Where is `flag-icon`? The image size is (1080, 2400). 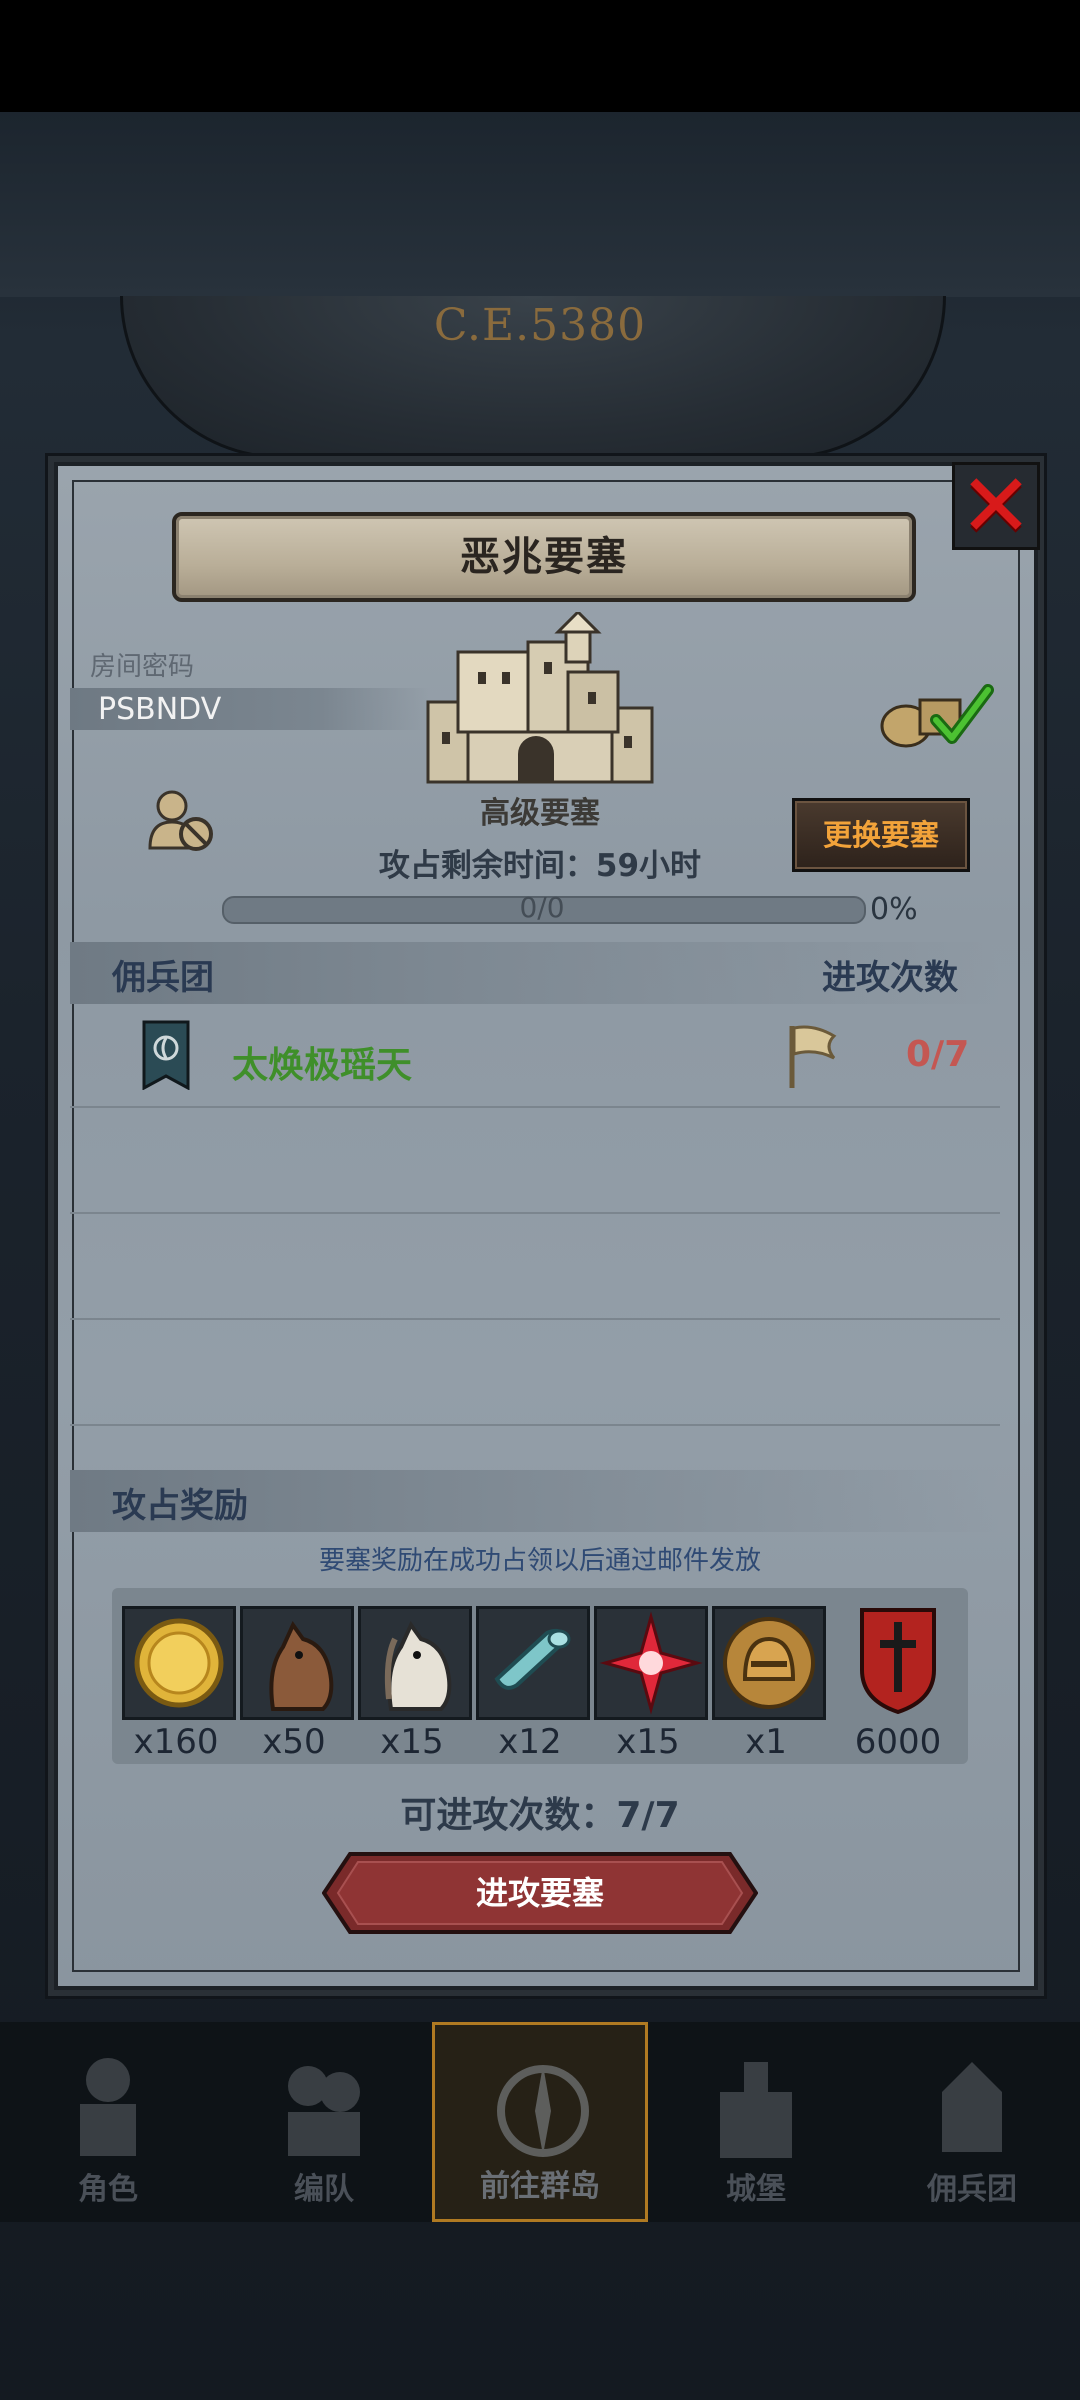 flag-icon is located at coordinates (813, 1056).